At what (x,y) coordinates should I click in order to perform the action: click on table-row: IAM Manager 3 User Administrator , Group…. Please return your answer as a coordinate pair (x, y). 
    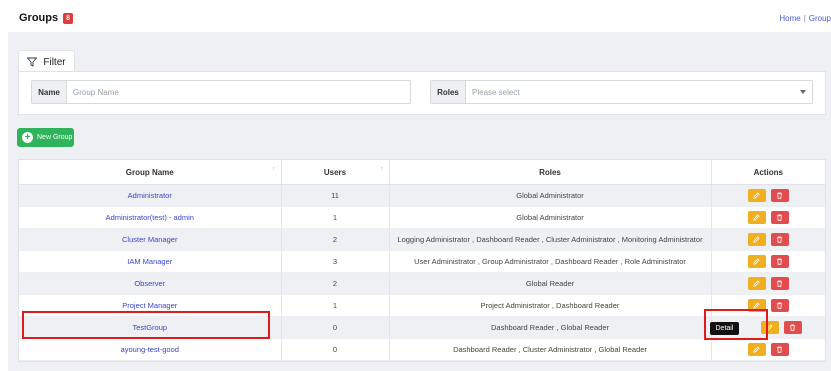
    Looking at the image, I should click on (422, 261).